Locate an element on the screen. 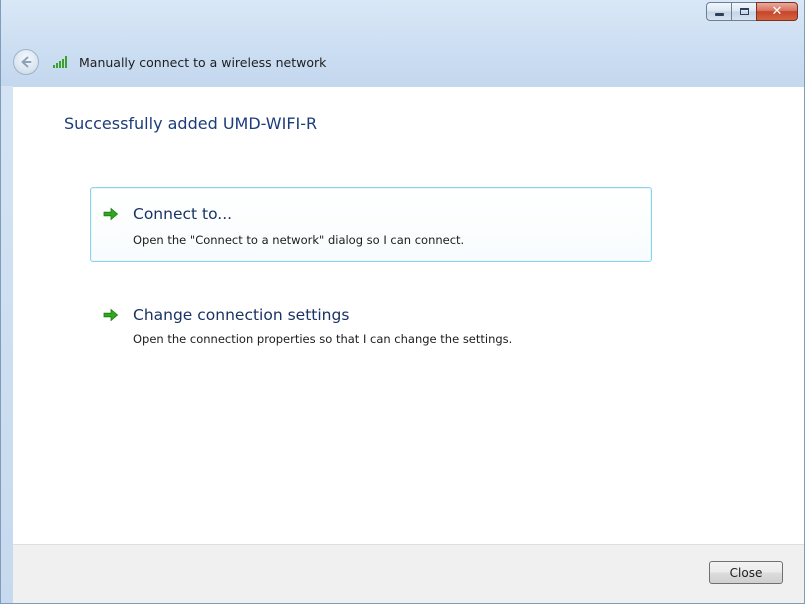 This screenshot has width=805, height=604. close-button: Close is located at coordinates (746, 572).